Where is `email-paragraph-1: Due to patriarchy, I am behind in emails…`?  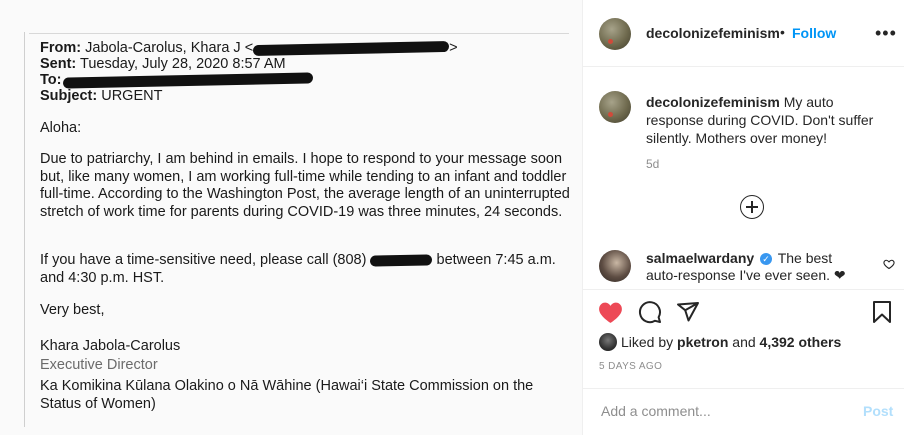 email-paragraph-1: Due to patriarchy, I am behind in emails… is located at coordinates (305, 185).